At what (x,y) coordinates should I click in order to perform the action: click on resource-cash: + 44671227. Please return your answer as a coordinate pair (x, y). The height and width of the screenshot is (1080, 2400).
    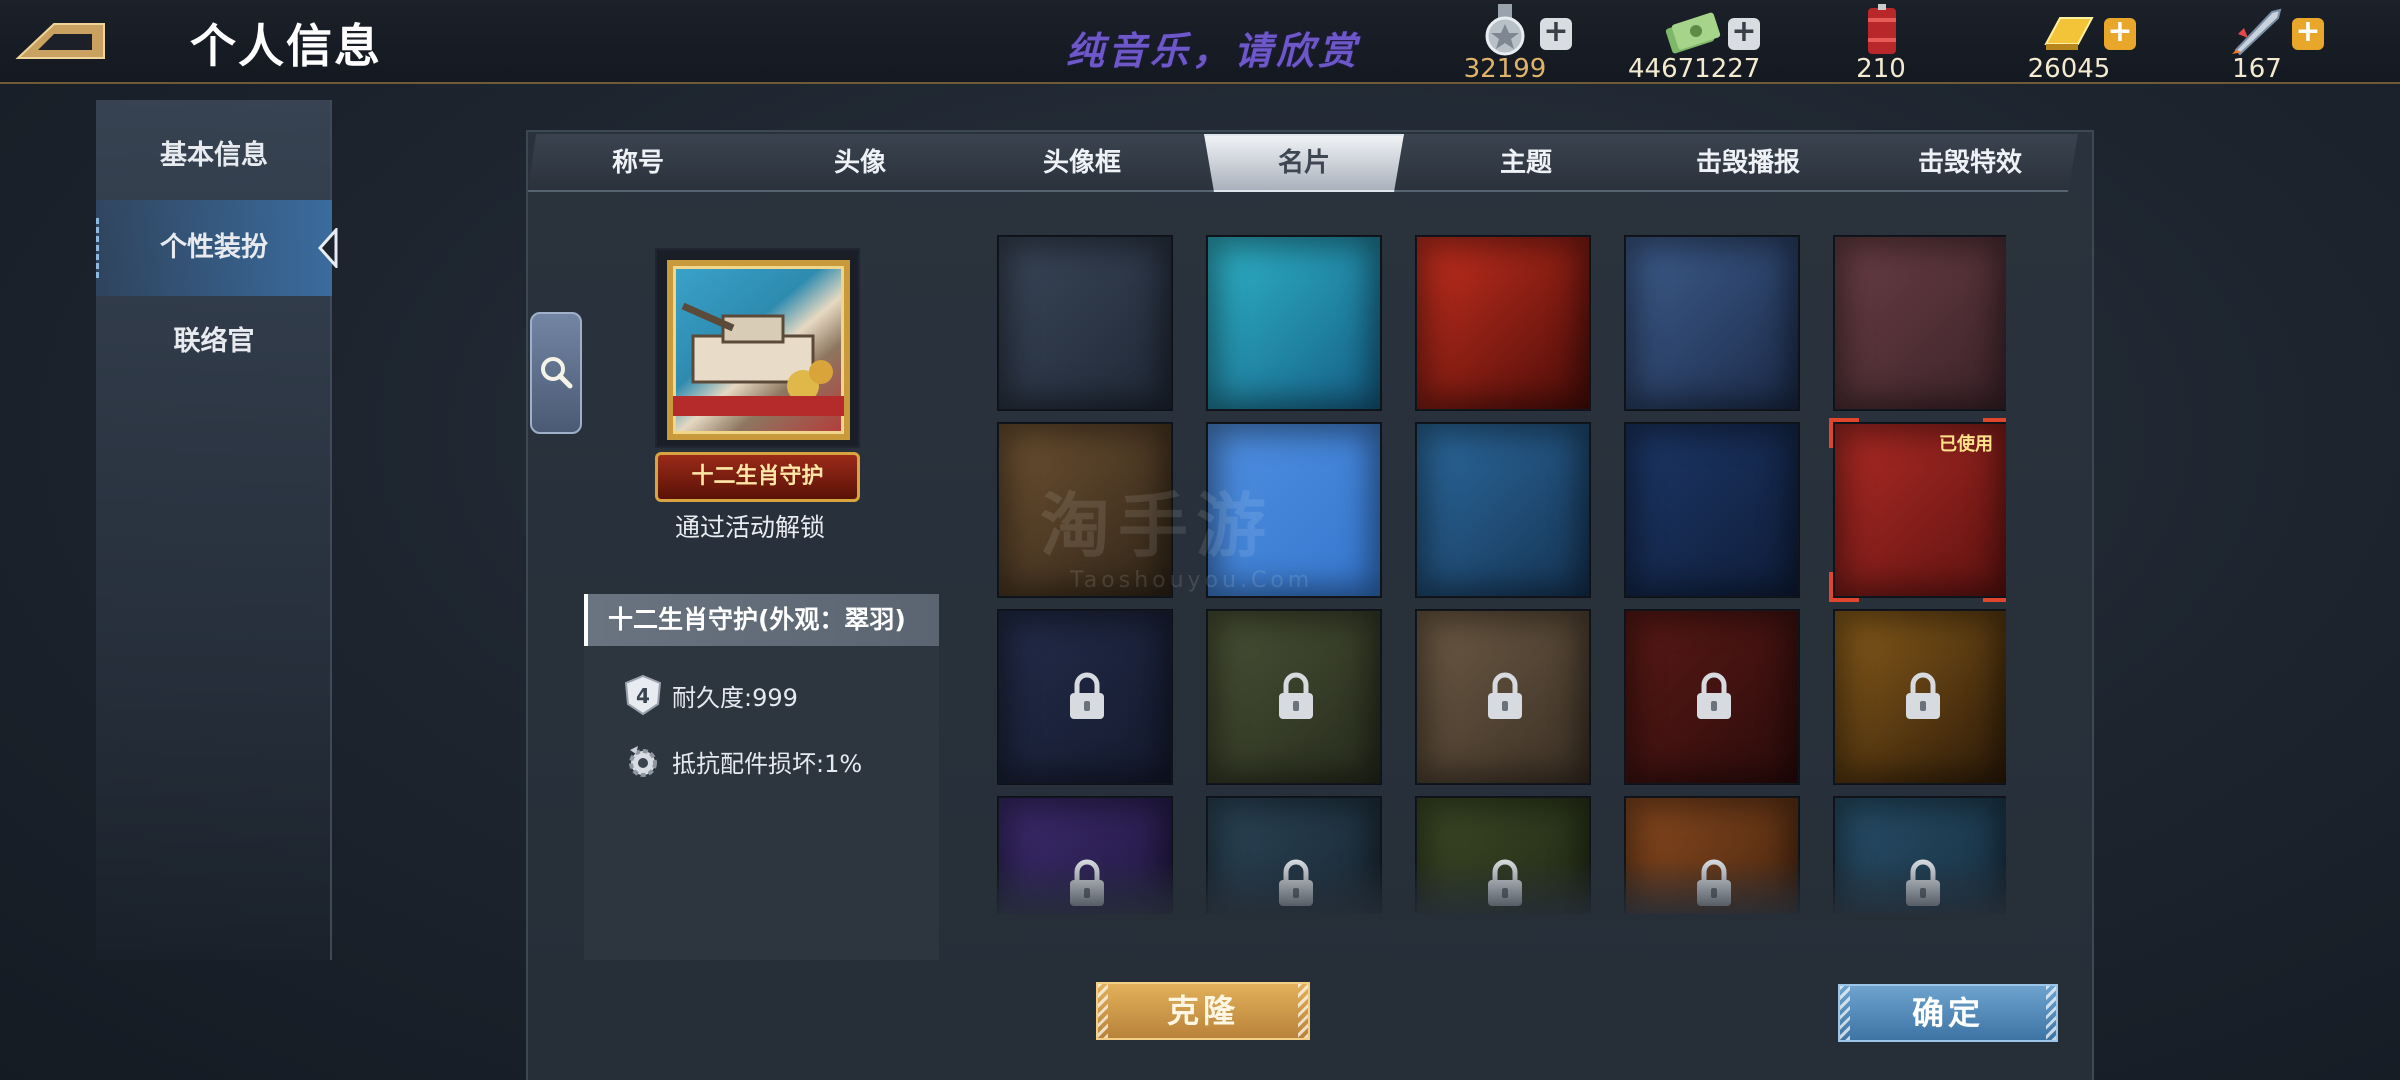
    Looking at the image, I should click on (1694, 43).